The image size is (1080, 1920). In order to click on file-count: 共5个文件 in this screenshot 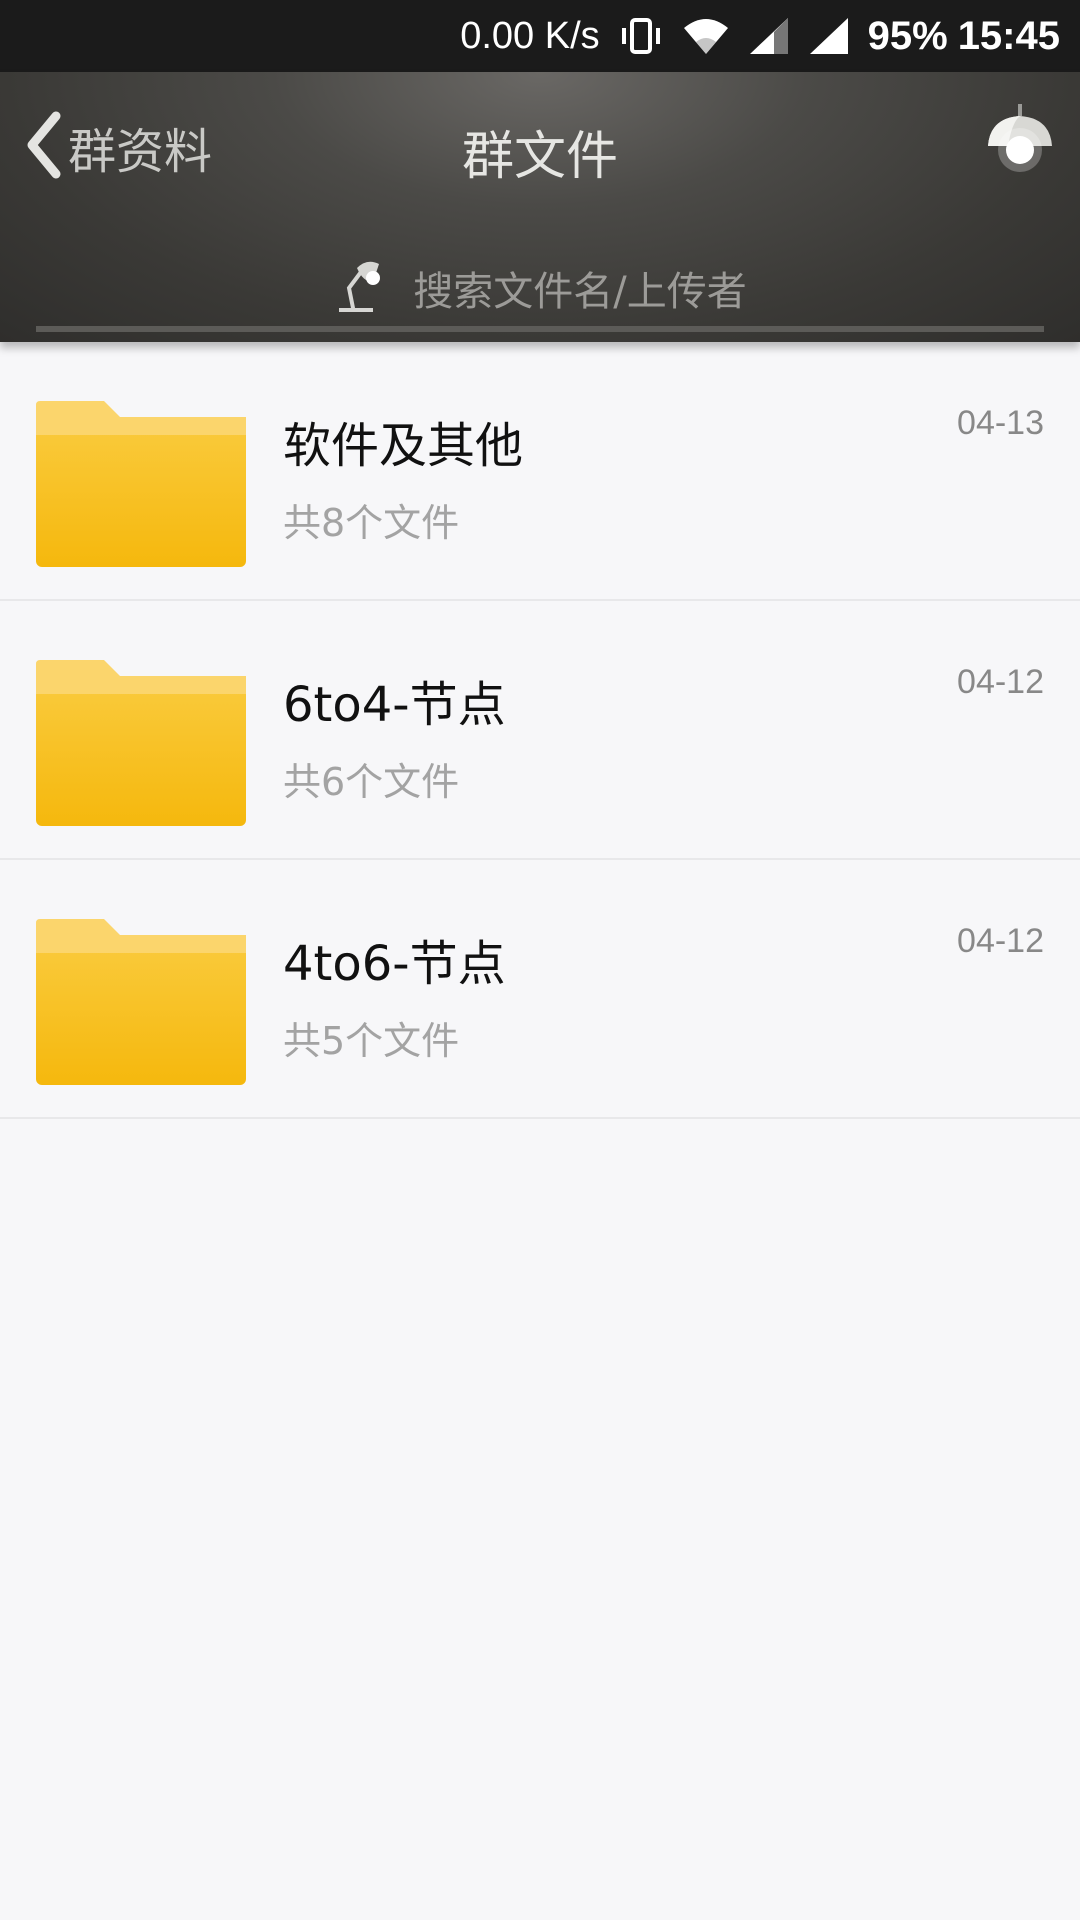, I will do `click(371, 1041)`.